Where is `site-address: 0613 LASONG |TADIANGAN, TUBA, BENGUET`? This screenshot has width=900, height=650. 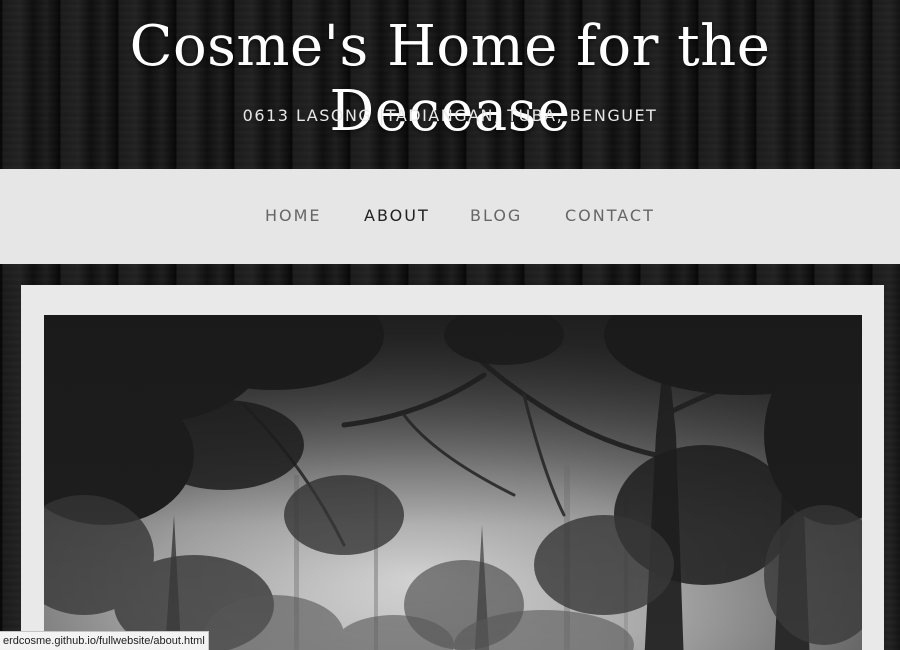 site-address: 0613 LASONG |TADIANGAN, TUBA, BENGUET is located at coordinates (450, 115).